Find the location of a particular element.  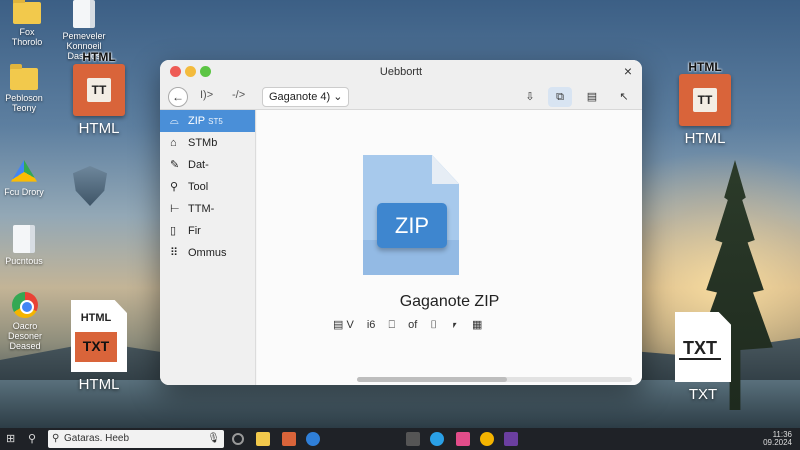

txt-file-icon: TXT is located at coordinates (703, 347).